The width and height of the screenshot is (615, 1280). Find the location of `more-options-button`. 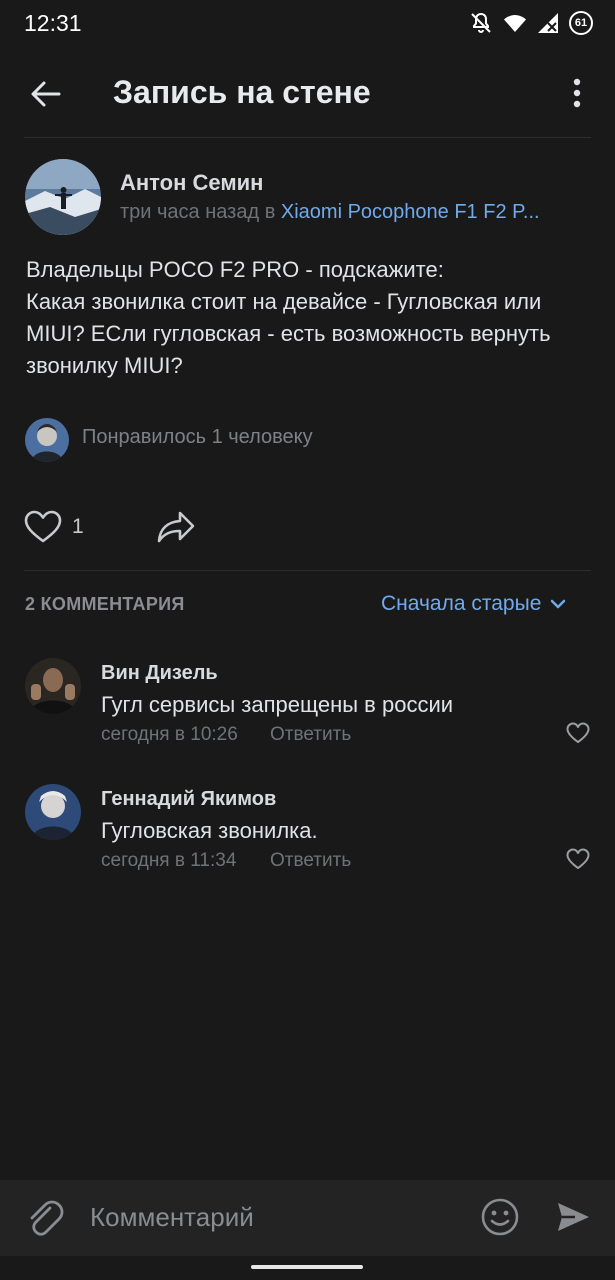

more-options-button is located at coordinates (577, 94).